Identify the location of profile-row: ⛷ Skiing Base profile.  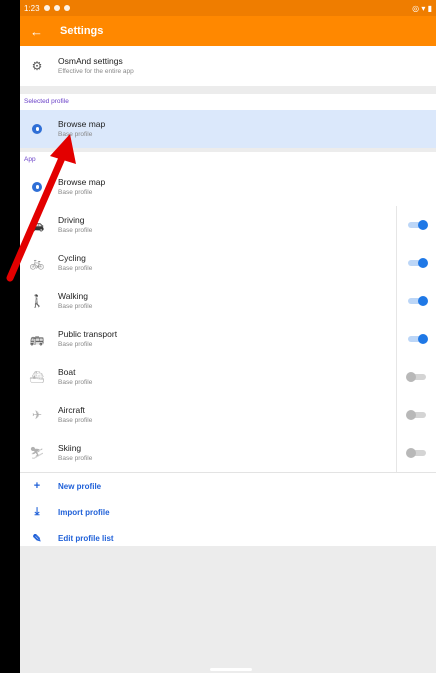
(228, 453).